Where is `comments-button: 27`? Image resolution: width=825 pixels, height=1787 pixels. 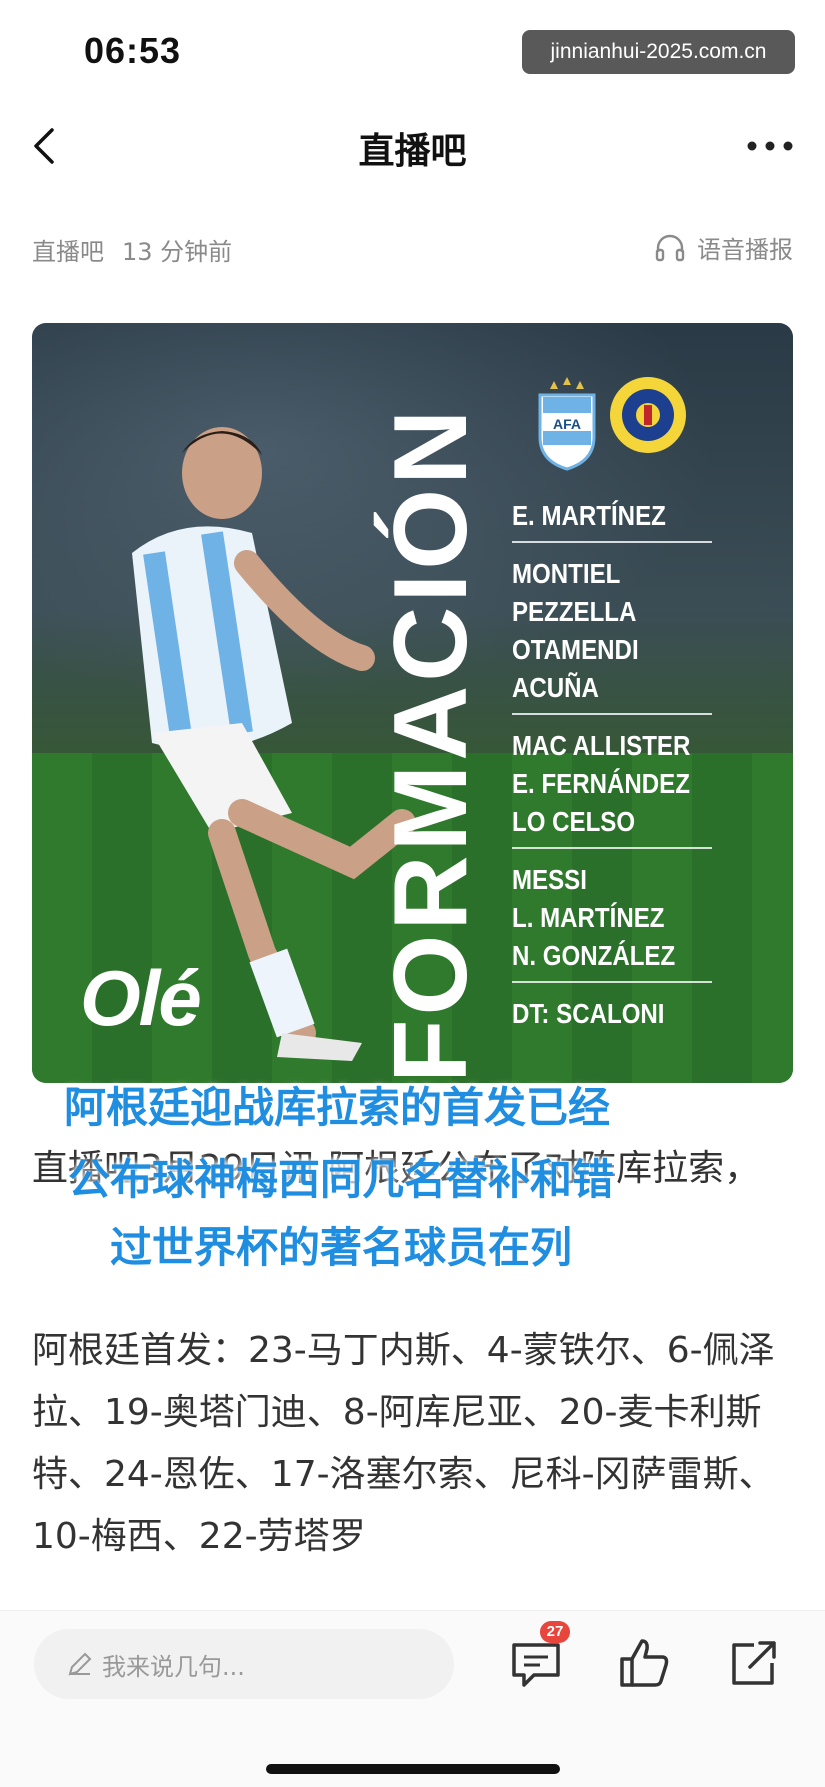
comments-button: 27 is located at coordinates (539, 1656).